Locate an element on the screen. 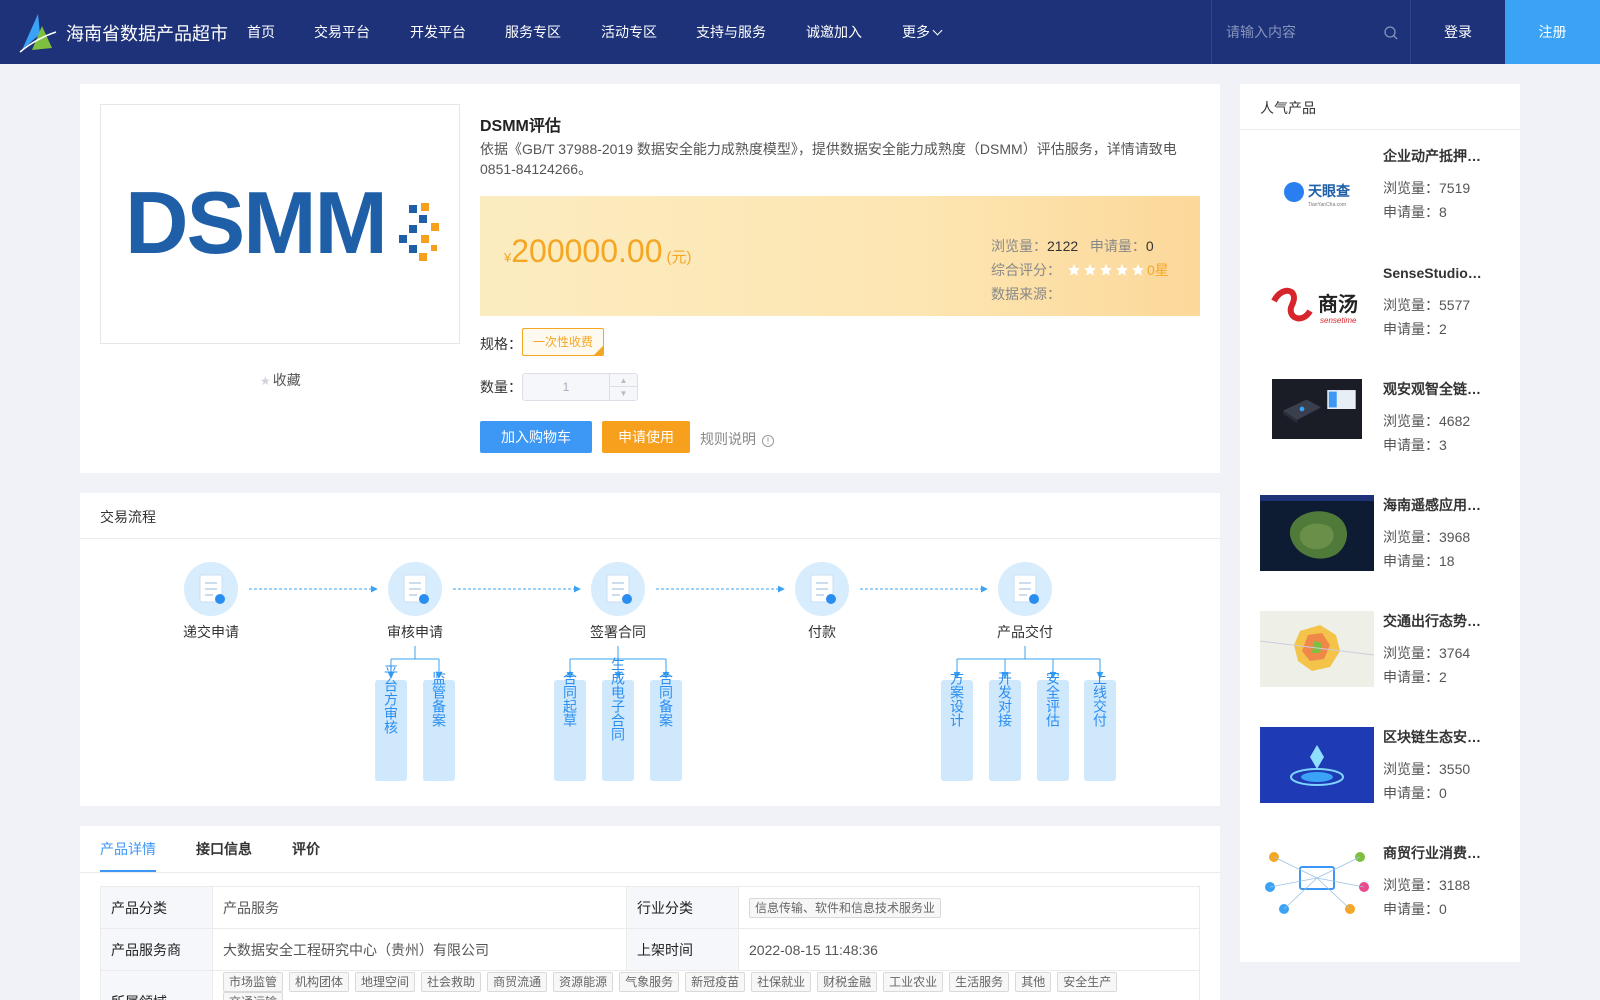 The height and width of the screenshot is (1000, 1600). views-value: 3968 is located at coordinates (1455, 537).